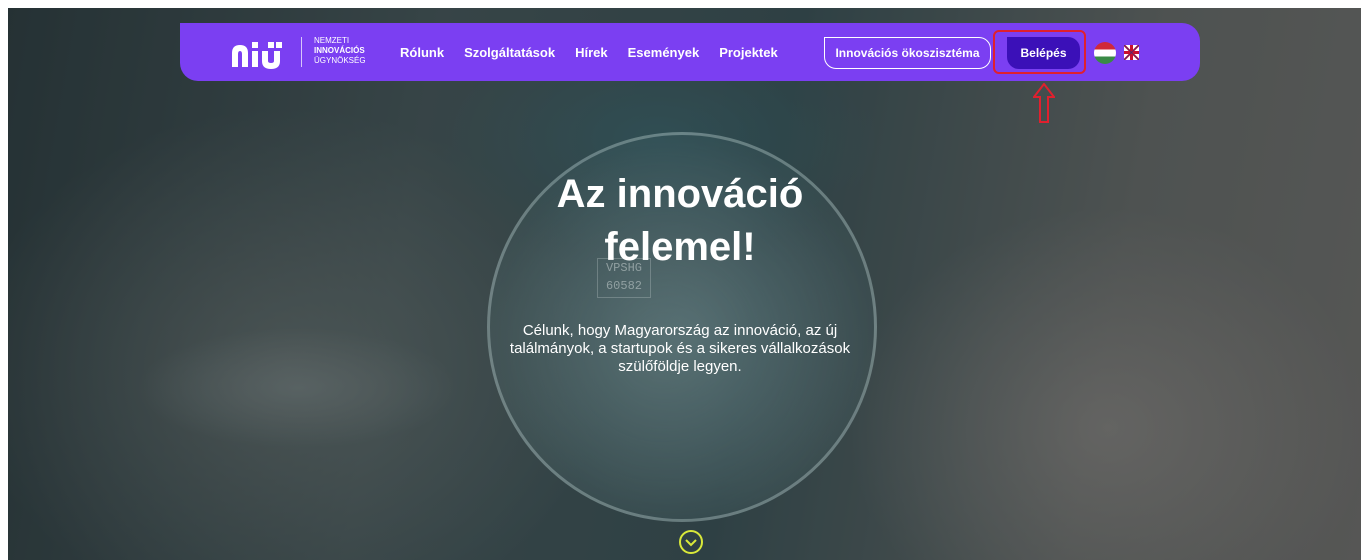  What do you see at coordinates (691, 542) in the screenshot?
I see `scroll-down-chevron-icon` at bounding box center [691, 542].